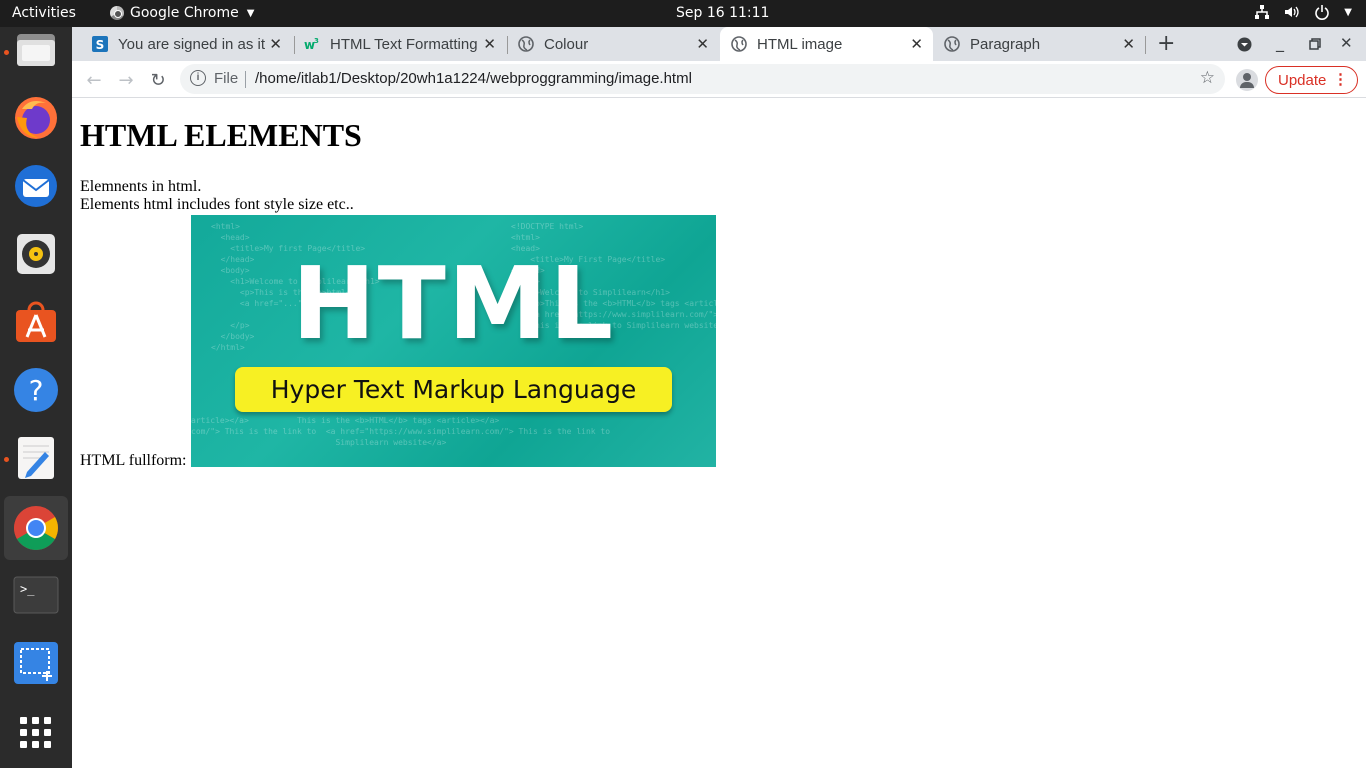 Image resolution: width=1366 pixels, height=768 pixels. I want to click on app-menu-label: Google Chrome, so click(184, 13).